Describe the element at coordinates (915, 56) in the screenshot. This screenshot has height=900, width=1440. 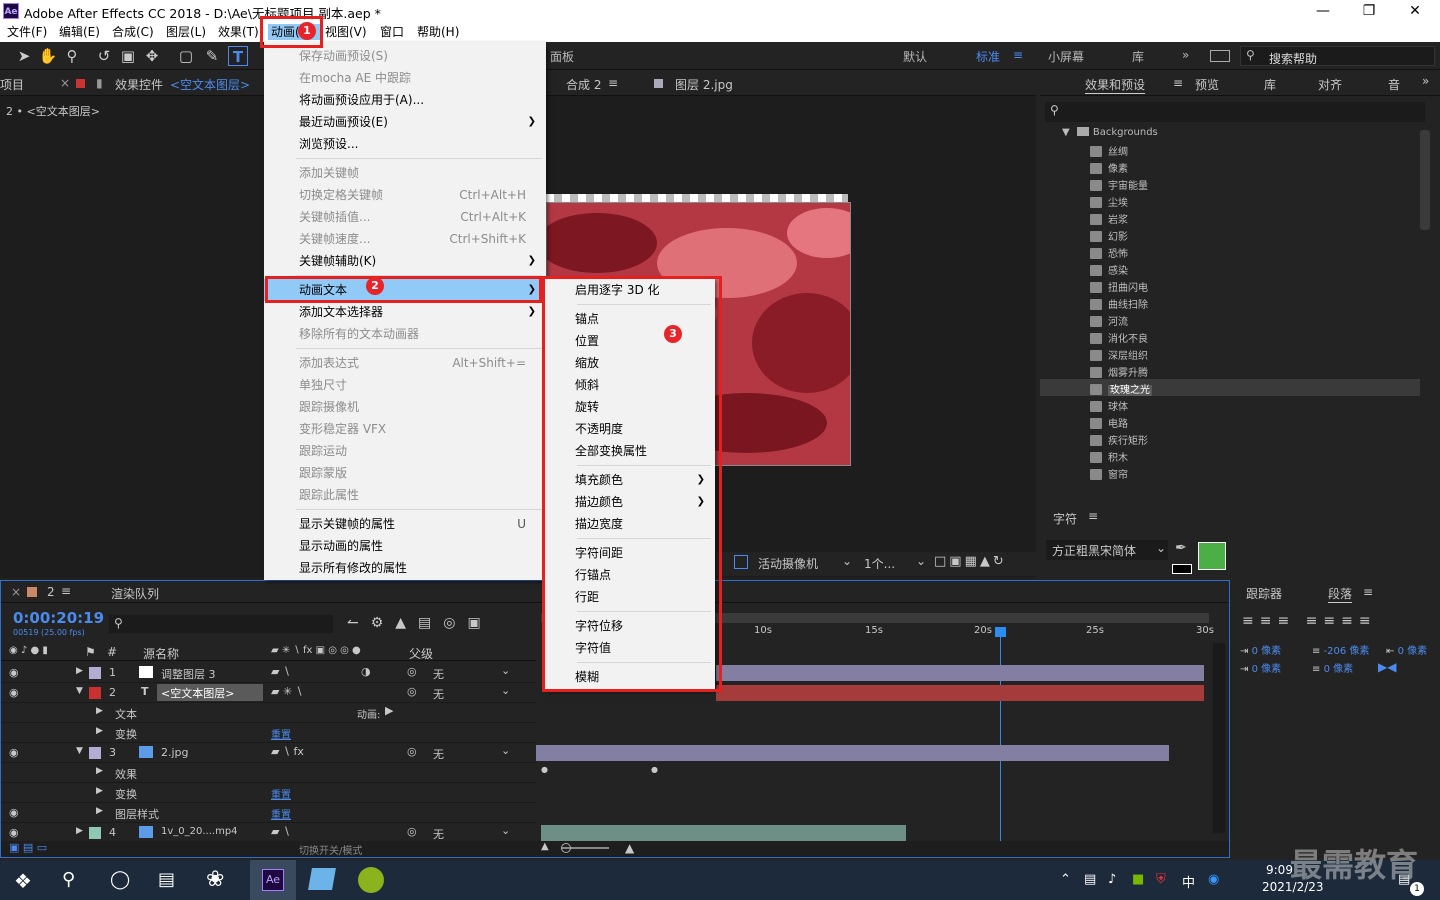
I see `workspace-default: 默认` at that location.